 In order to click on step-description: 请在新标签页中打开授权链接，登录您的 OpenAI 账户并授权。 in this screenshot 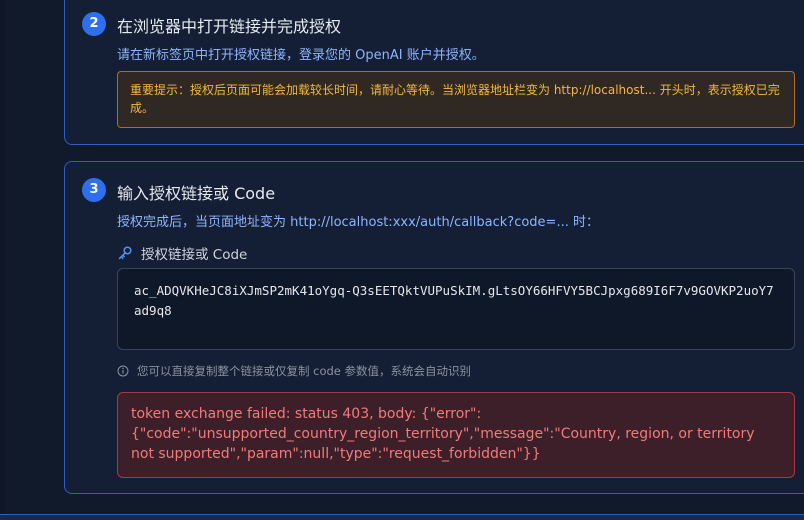, I will do `click(301, 55)`.